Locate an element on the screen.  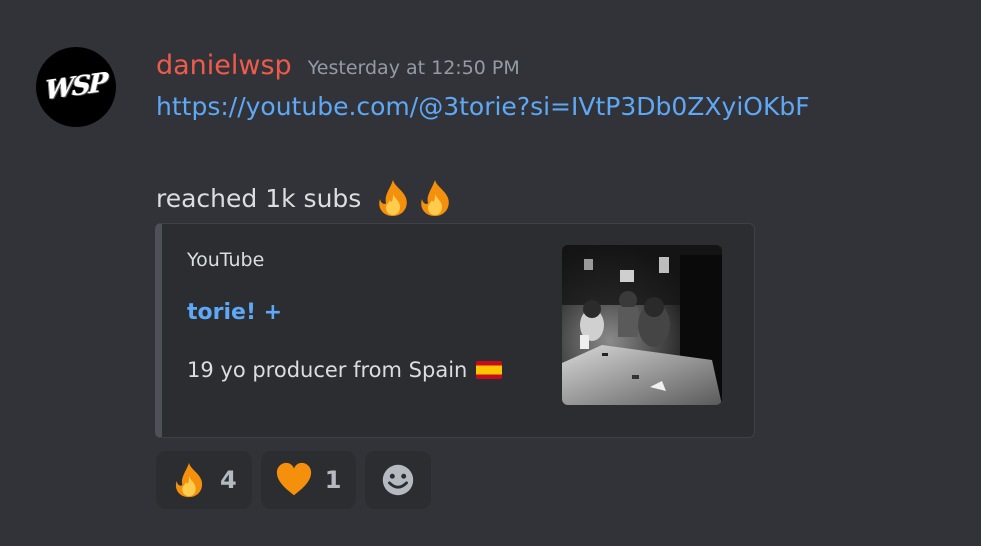
user-avatar: WSP is located at coordinates (76, 87).